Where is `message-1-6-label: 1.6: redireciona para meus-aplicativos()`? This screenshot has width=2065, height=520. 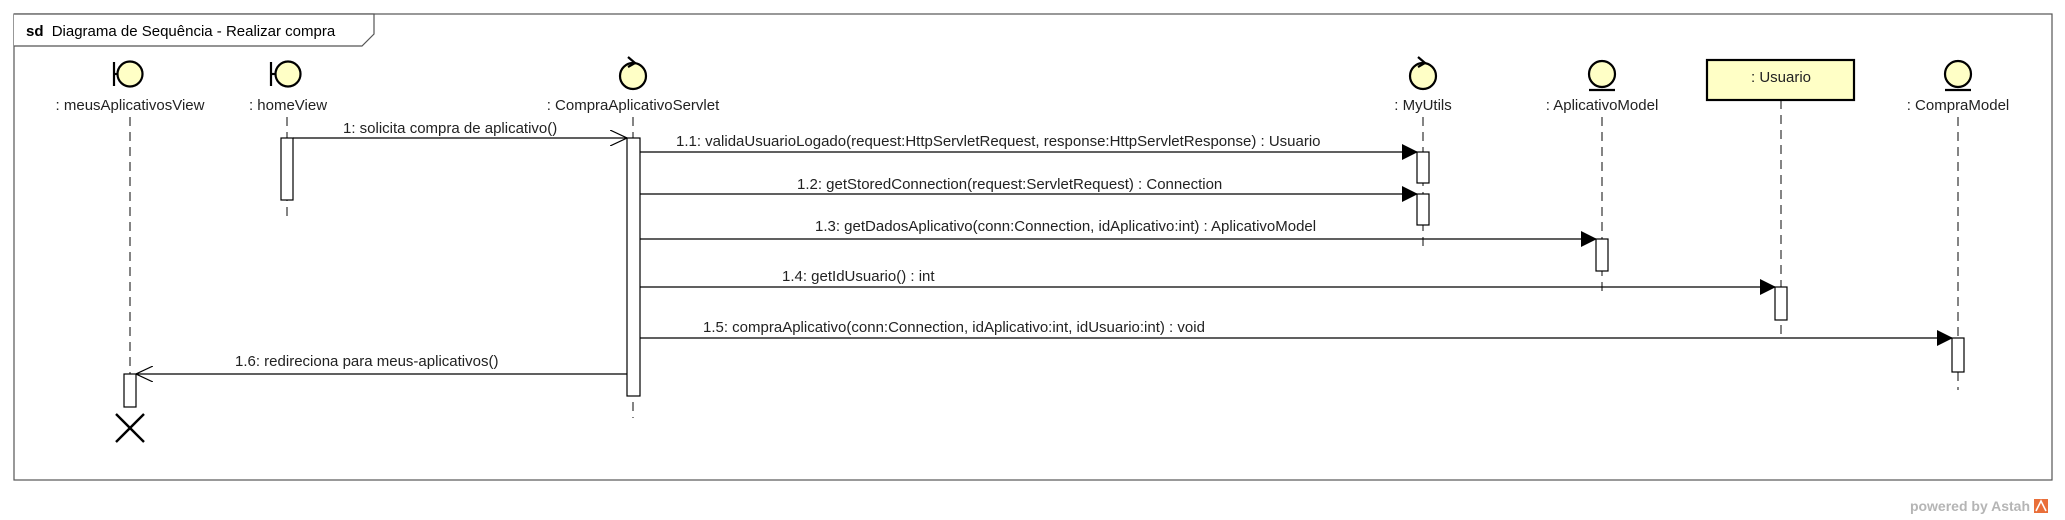 message-1-6-label: 1.6: redireciona para meus-aplicativos() is located at coordinates (366, 361).